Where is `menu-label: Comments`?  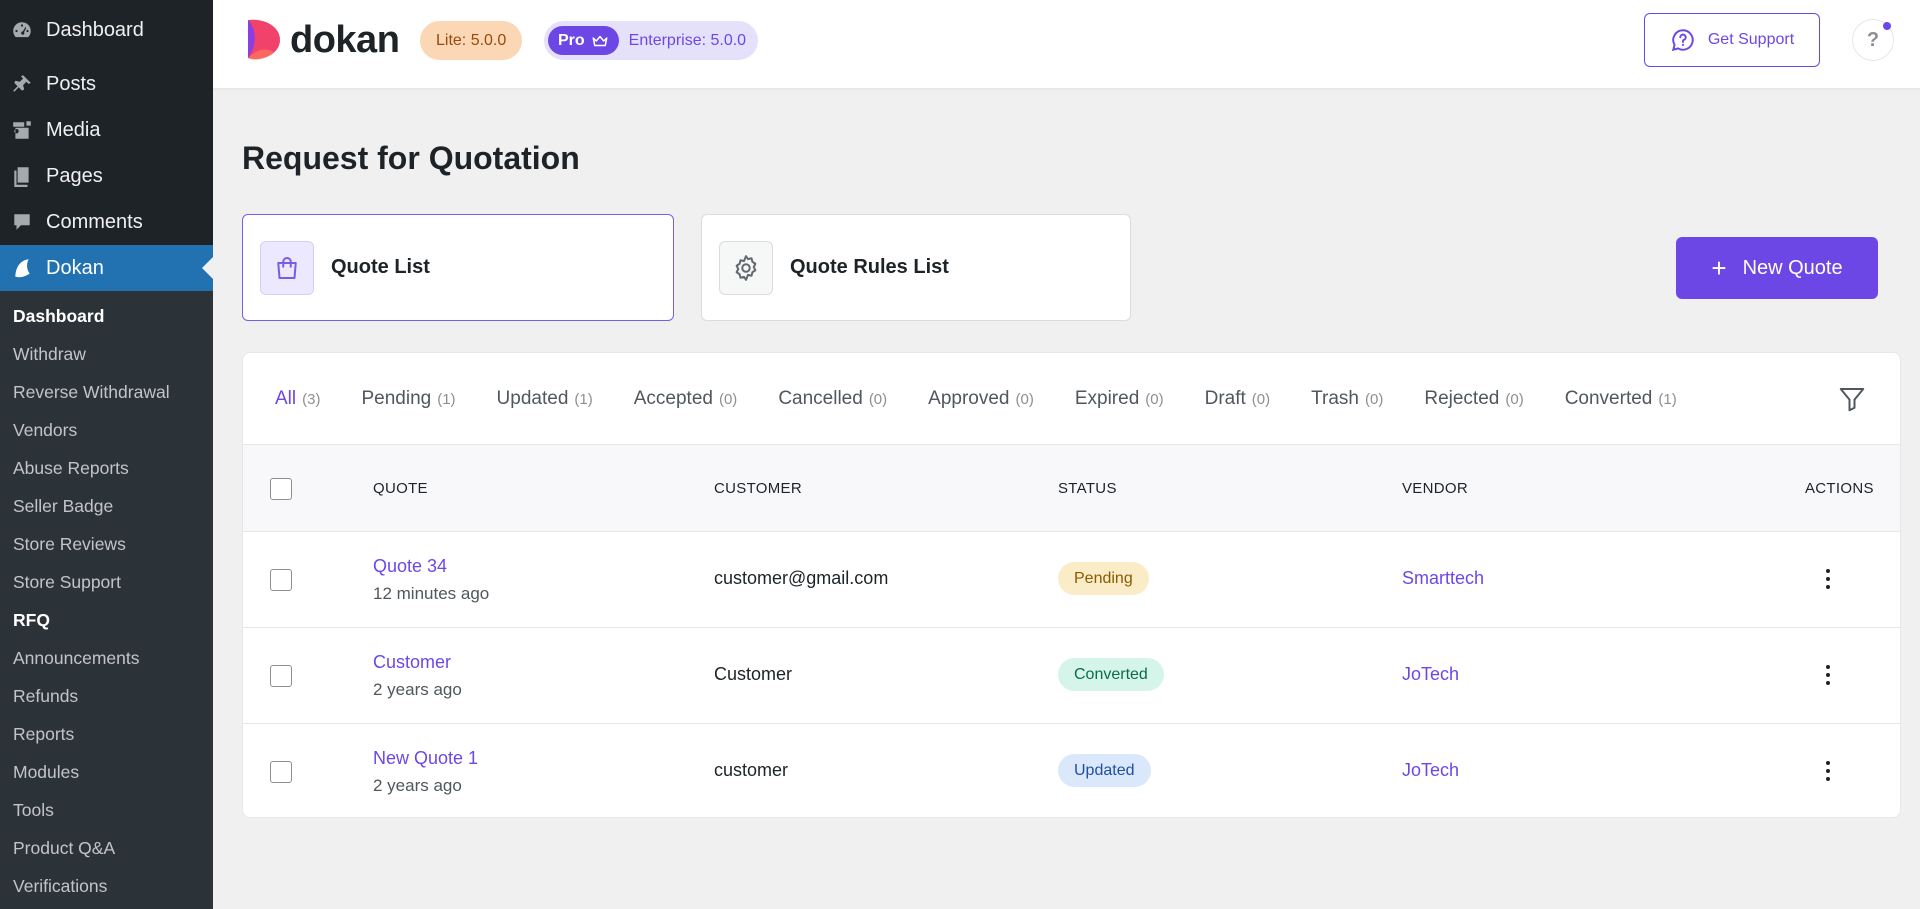
menu-label: Comments is located at coordinates (94, 221).